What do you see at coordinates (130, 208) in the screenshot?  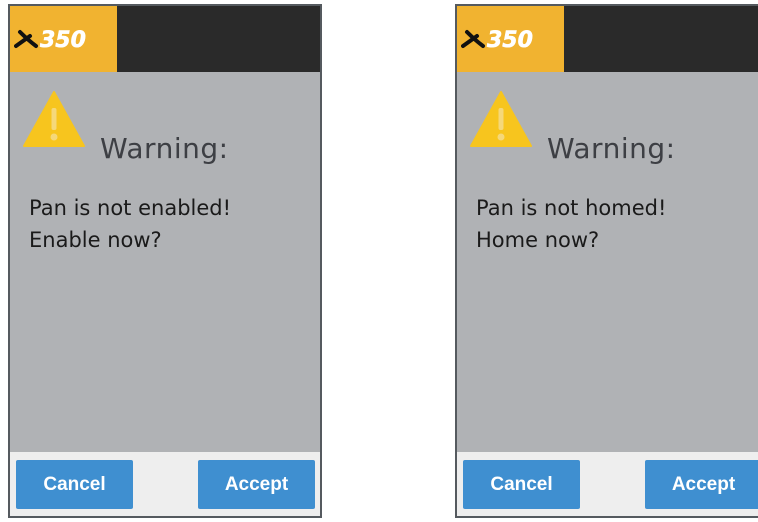 I see `message-line-1: Pan is not enabled!` at bounding box center [130, 208].